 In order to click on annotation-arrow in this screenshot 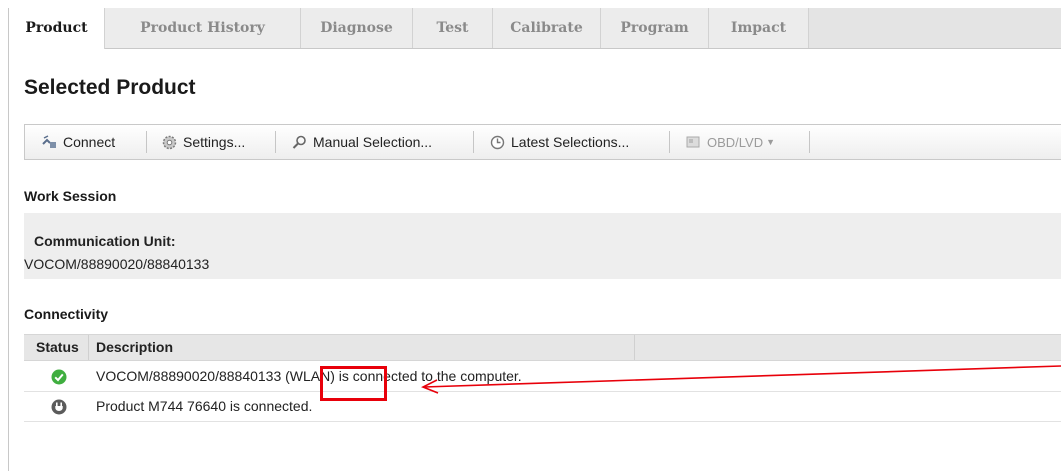, I will do `click(741, 379)`.